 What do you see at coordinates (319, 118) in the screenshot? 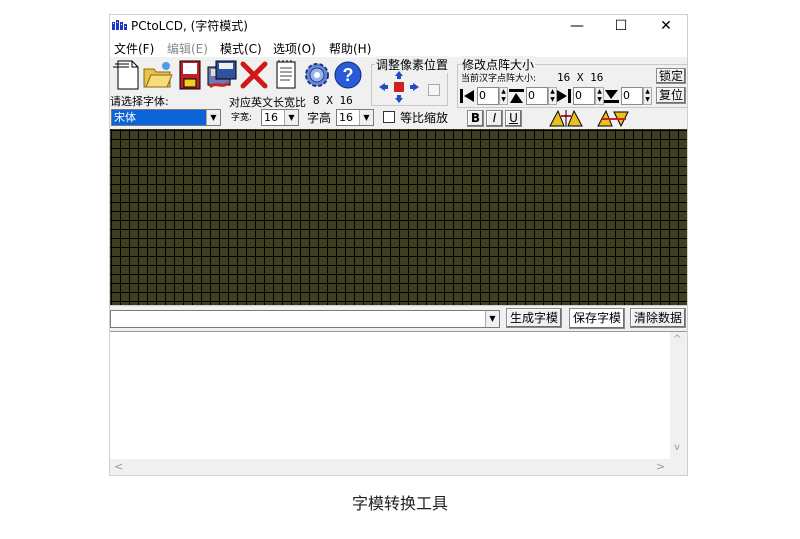
I see `height-label: 字高` at bounding box center [319, 118].